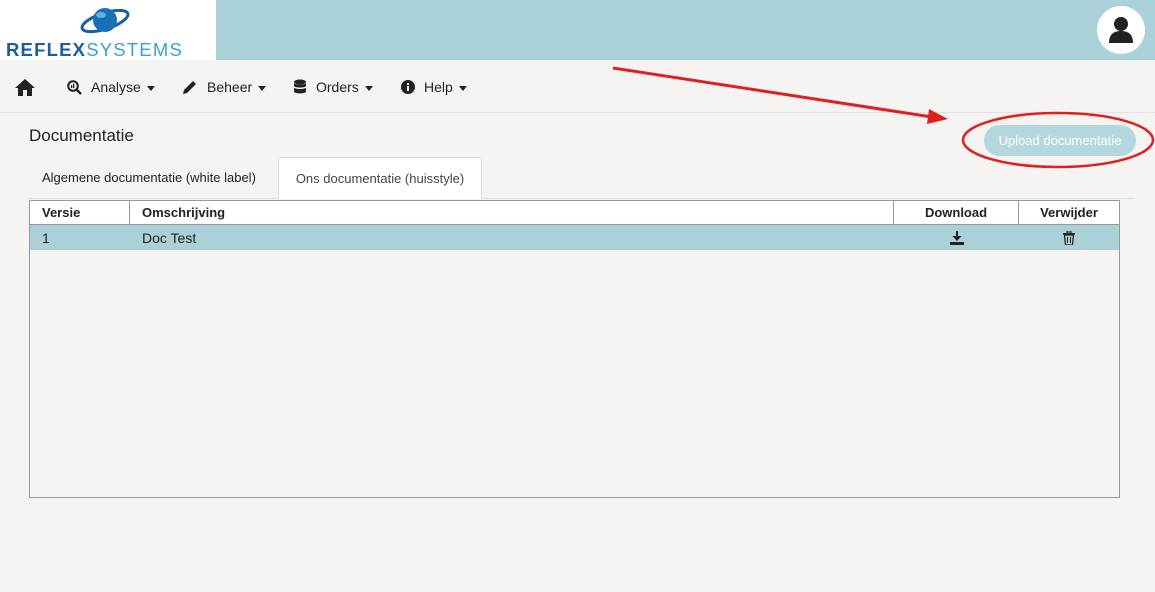 Image resolution: width=1155 pixels, height=592 pixels. I want to click on delete-button, so click(1069, 237).